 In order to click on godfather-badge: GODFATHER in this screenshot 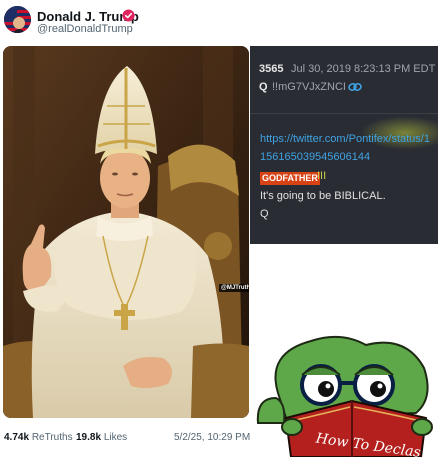, I will do `click(290, 178)`.